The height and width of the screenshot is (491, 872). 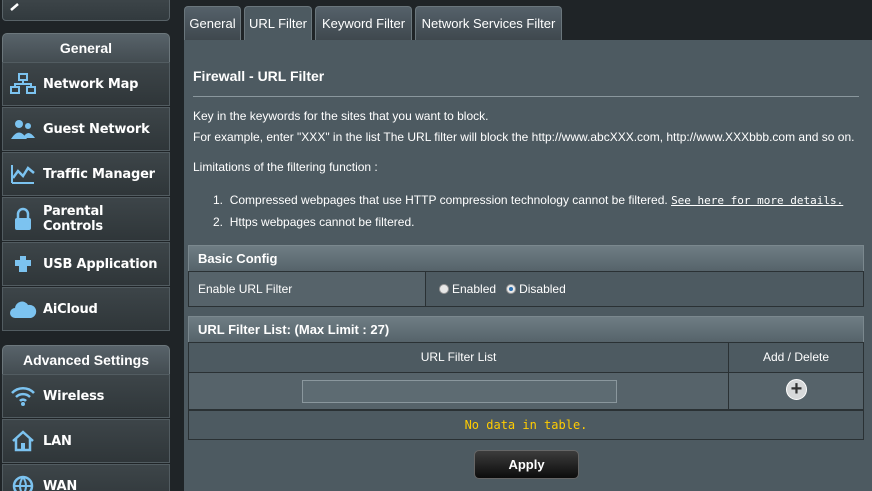 I want to click on sidebar-item-label: Traffic Manager, so click(x=99, y=174).